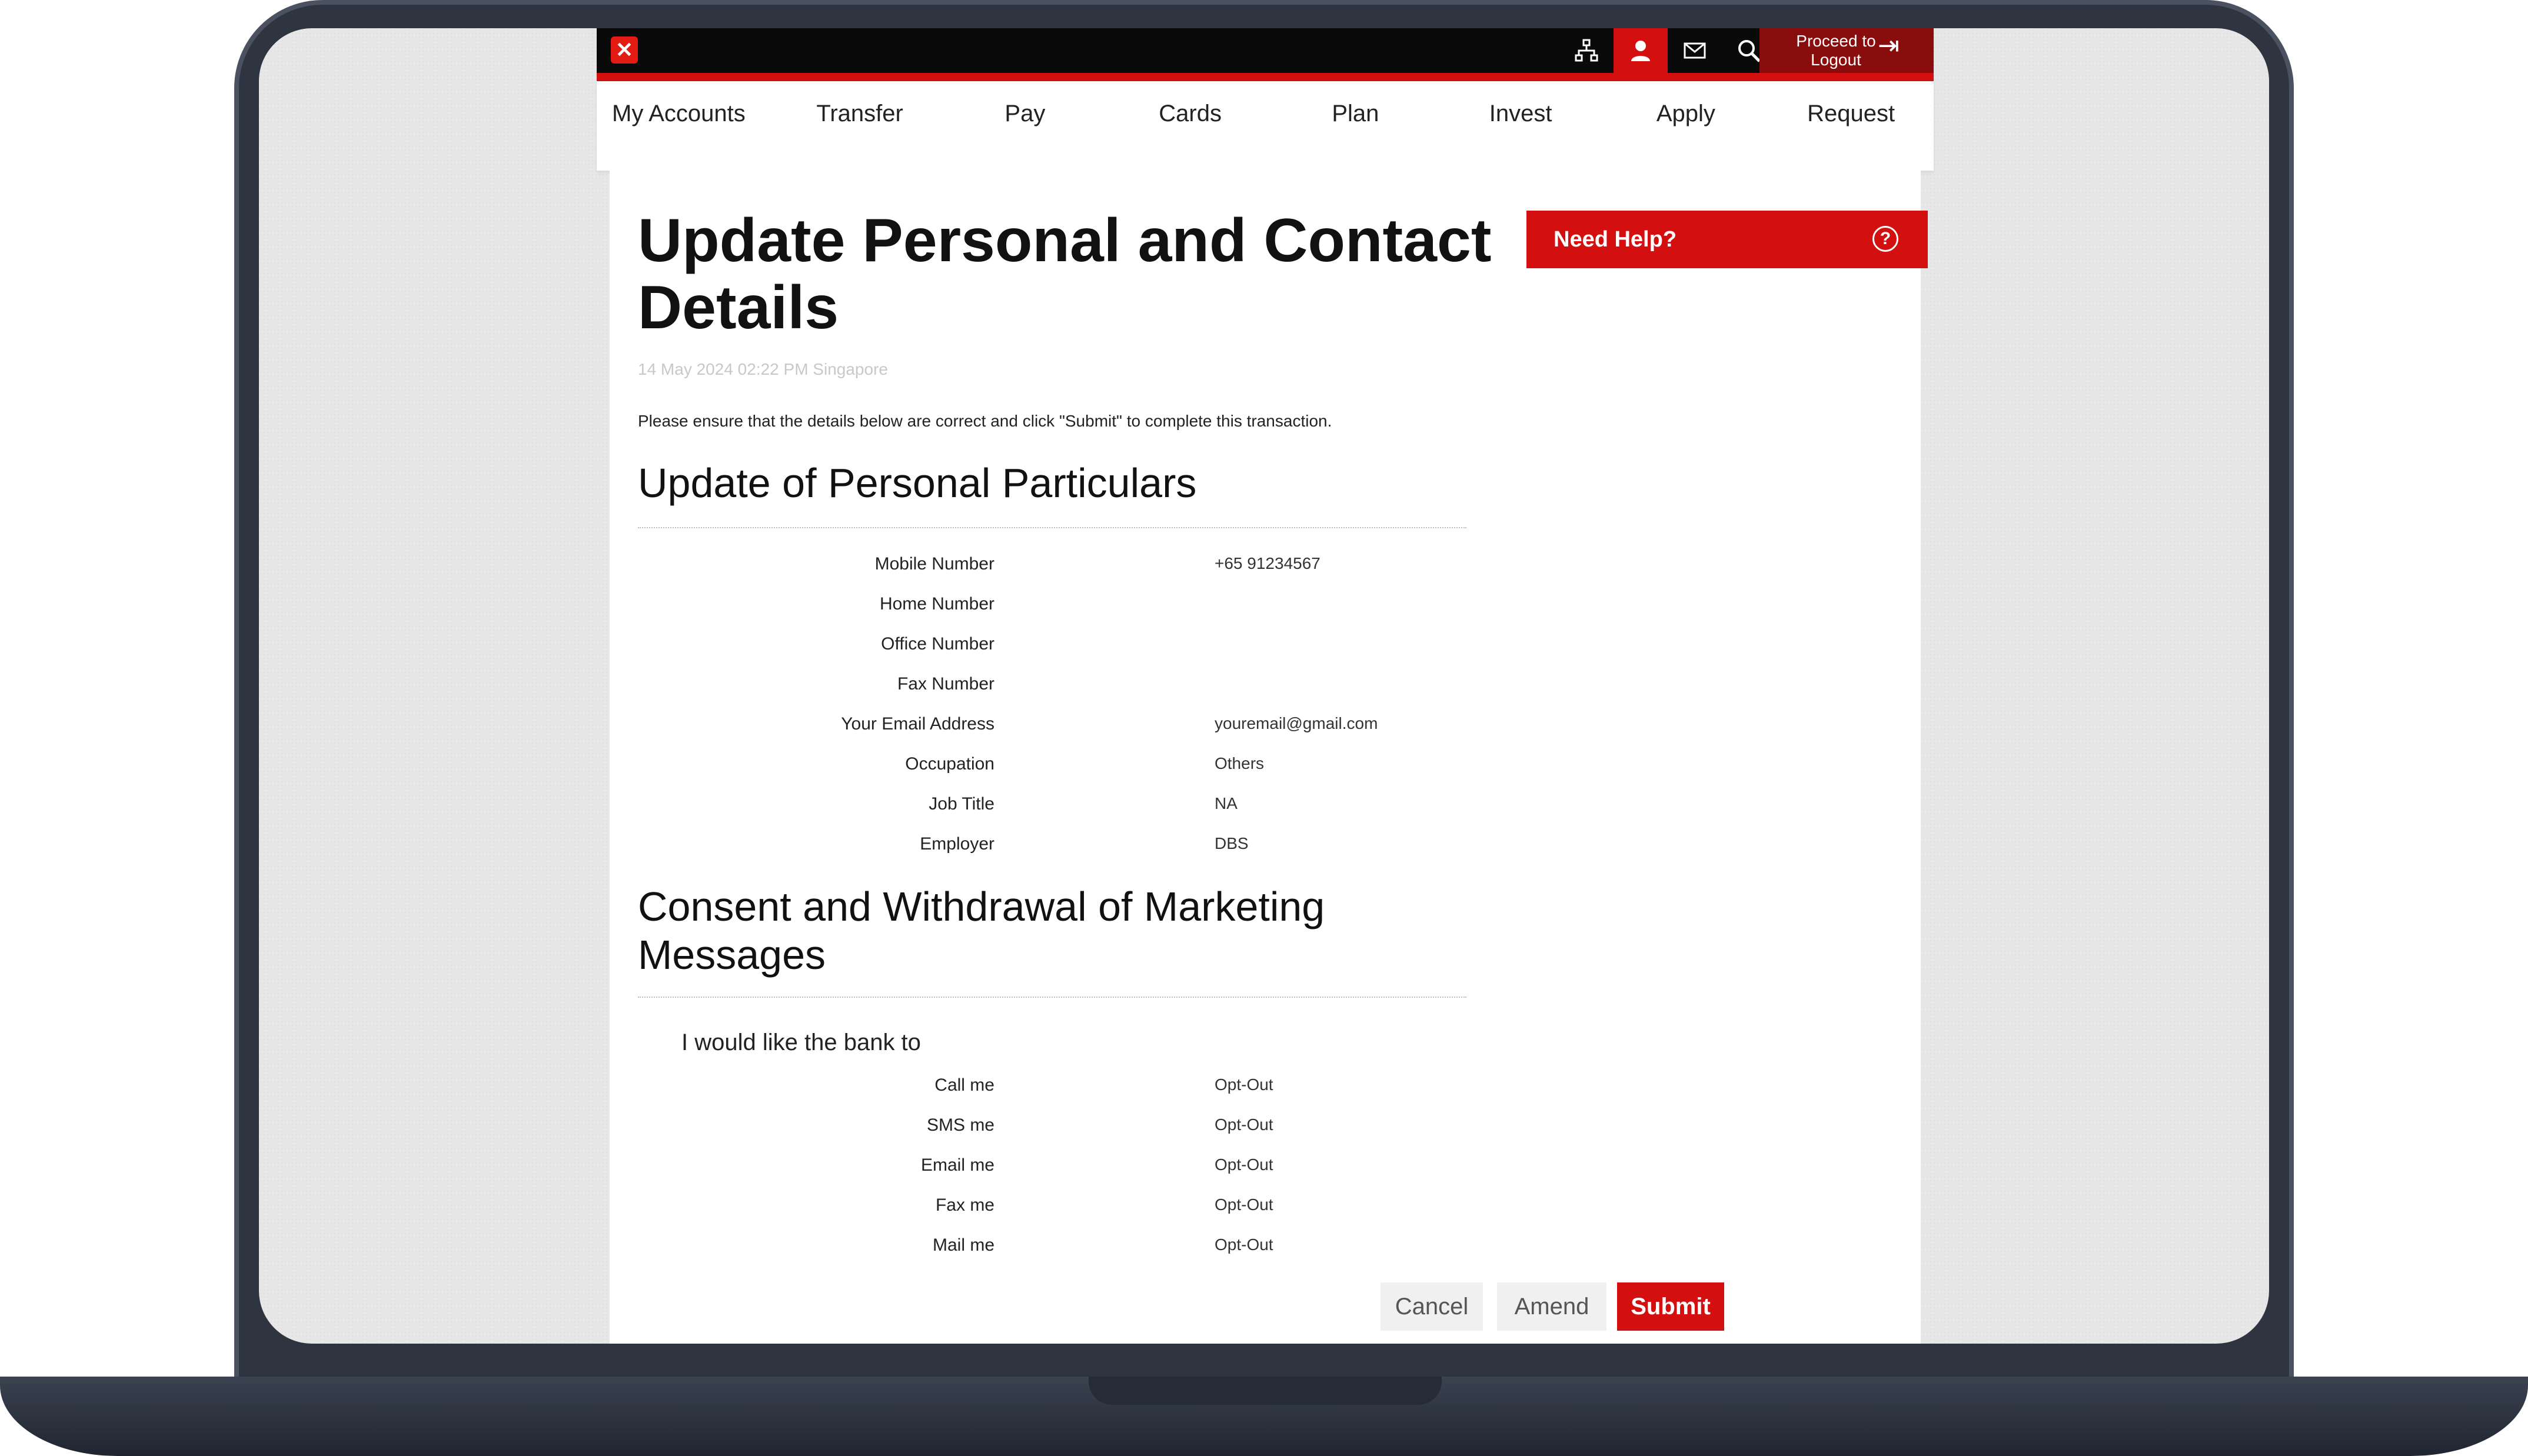  I want to click on field-label-job-title: Job Title, so click(961, 804).